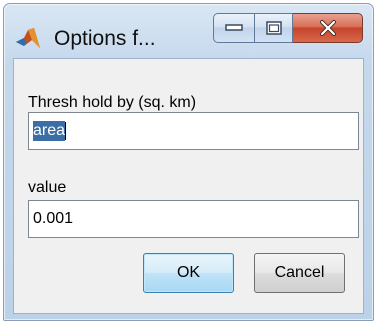  I want to click on text-caret, so click(66, 131).